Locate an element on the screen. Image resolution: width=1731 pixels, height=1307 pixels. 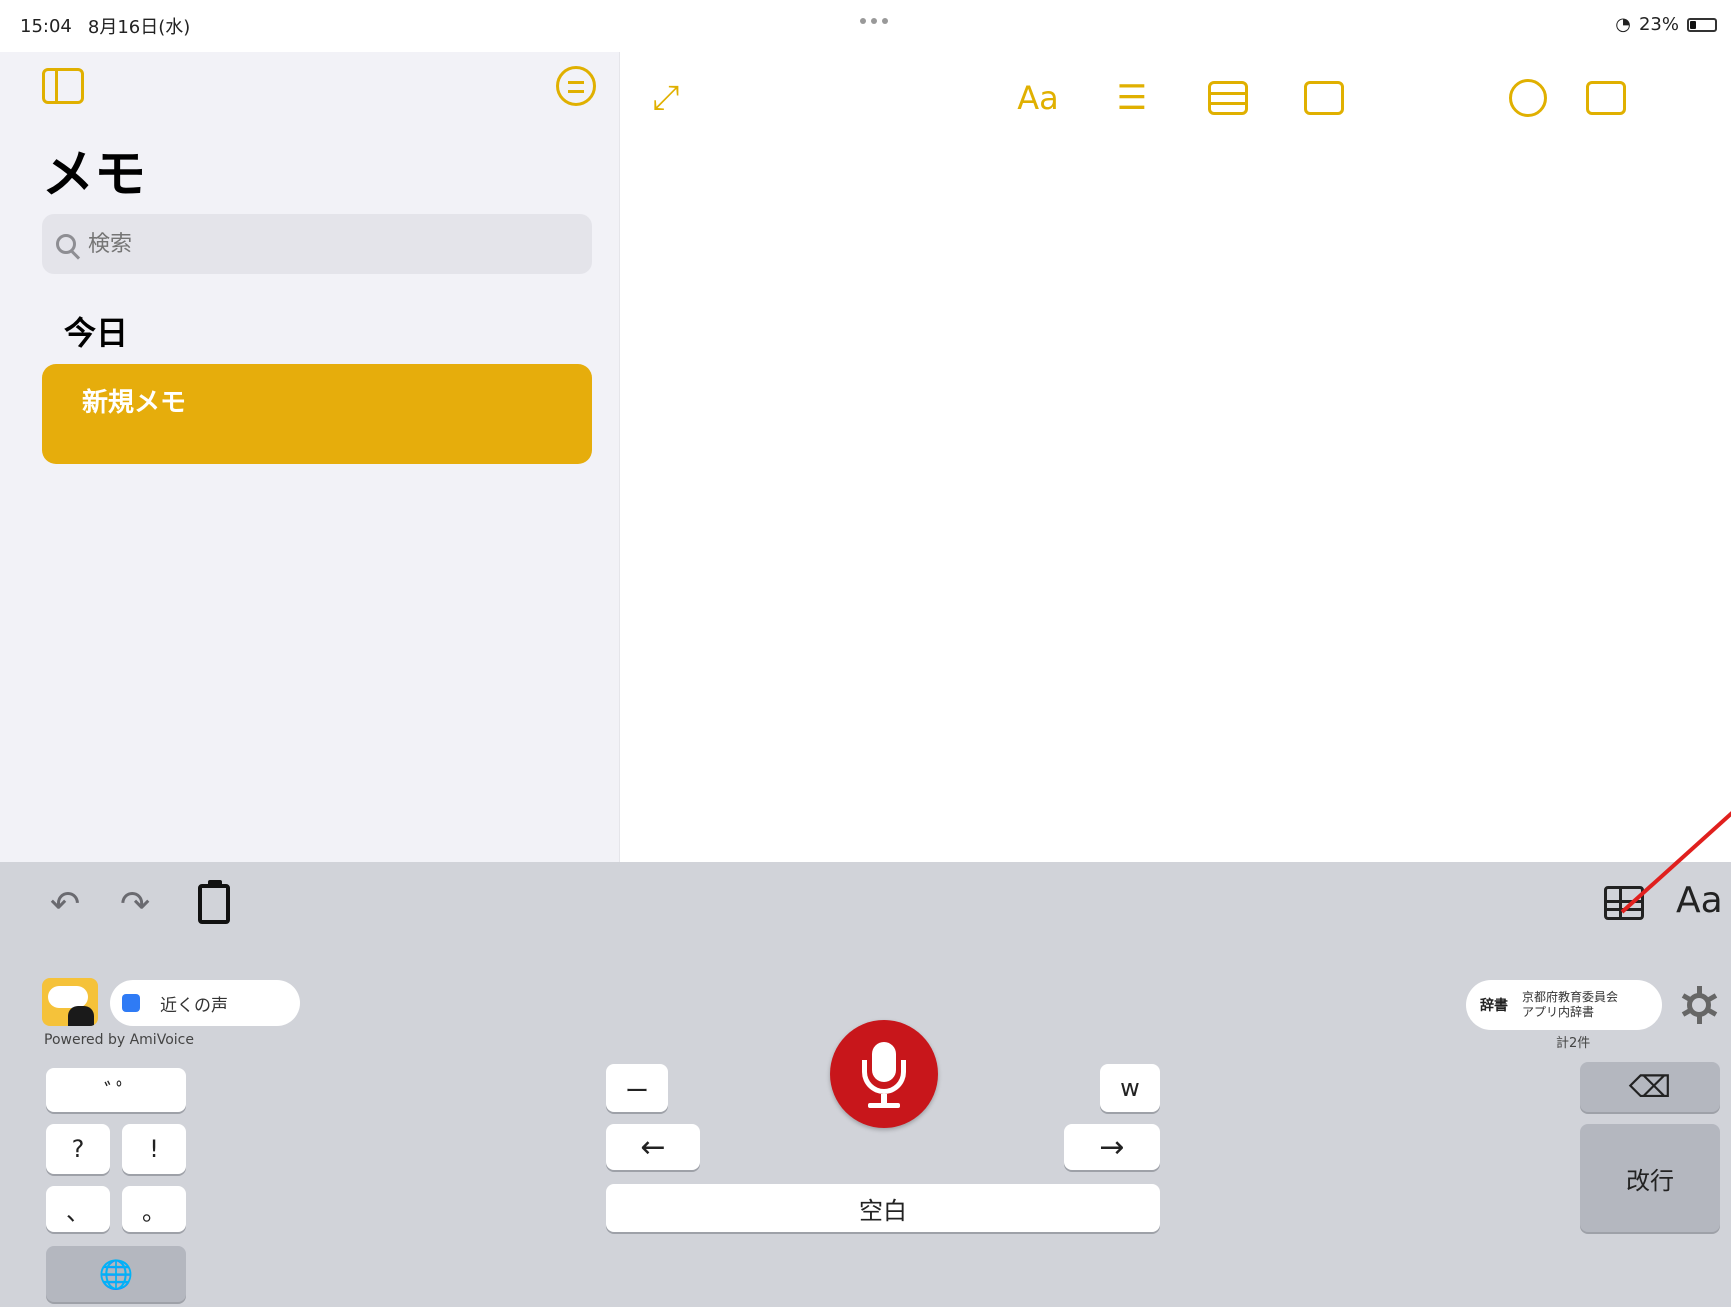
key-period: 。 is located at coordinates (154, 1209).